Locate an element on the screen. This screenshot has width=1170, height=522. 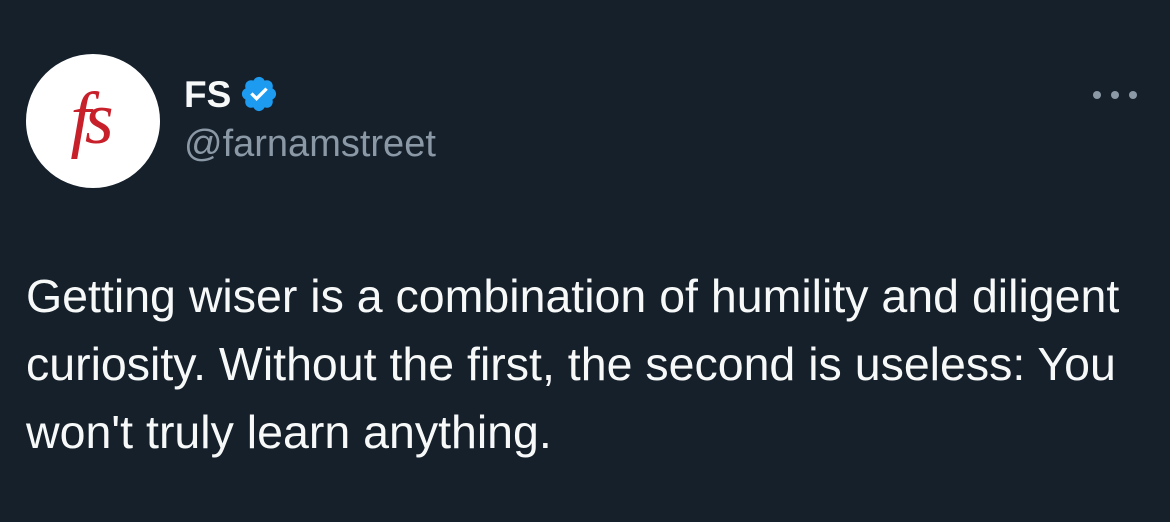
author-handle: @farnamstreet is located at coordinates (310, 144).